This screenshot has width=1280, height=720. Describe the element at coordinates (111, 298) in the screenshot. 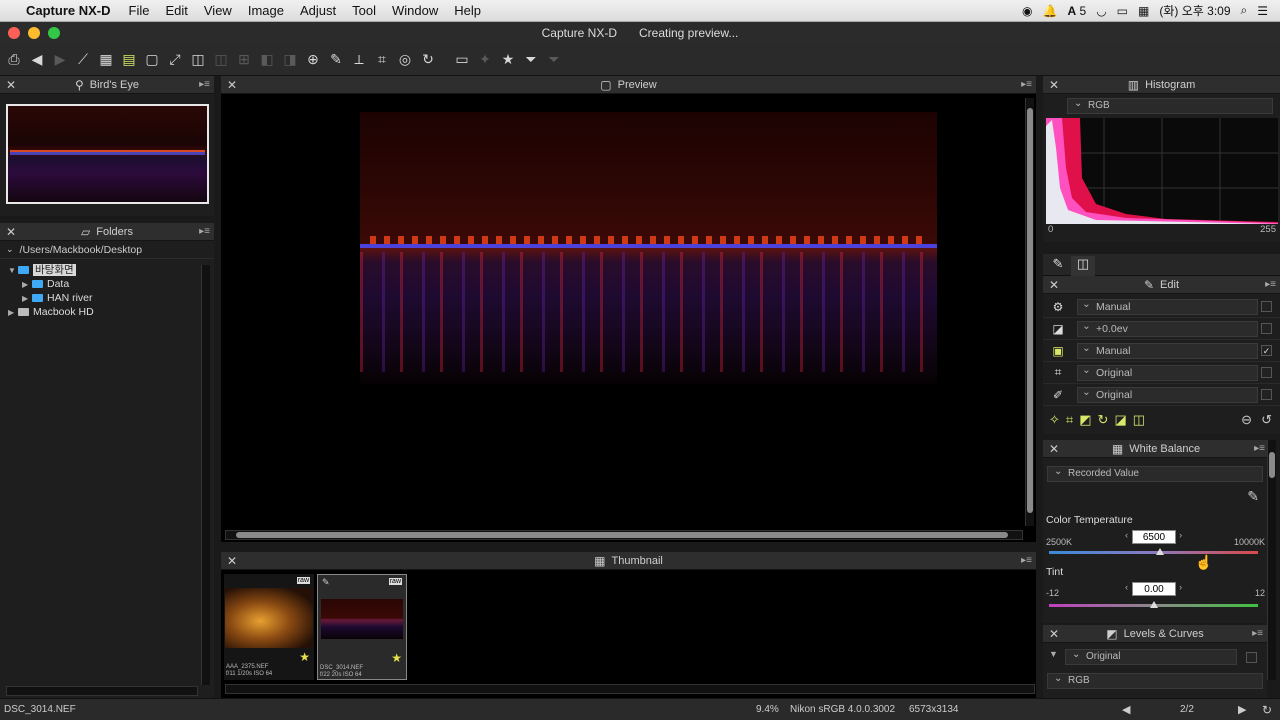

I see `tree-item-han-river: ▶ HAN river` at that location.